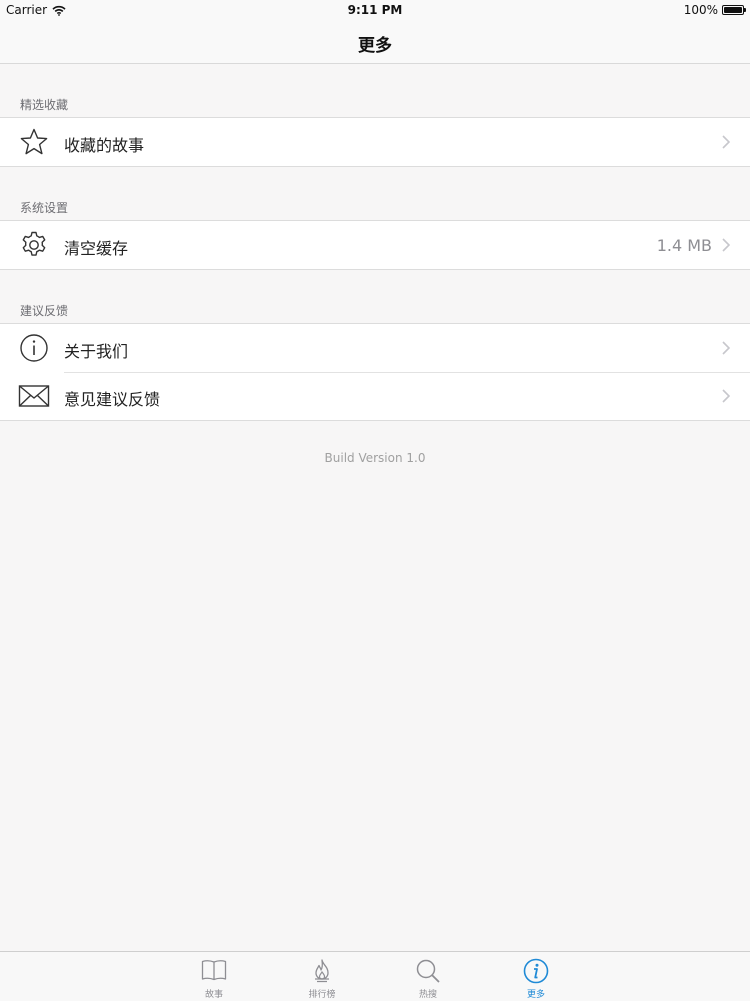 Image resolution: width=750 pixels, height=1001 pixels. What do you see at coordinates (213, 995) in the screenshot?
I see `tab-label: 故事` at bounding box center [213, 995].